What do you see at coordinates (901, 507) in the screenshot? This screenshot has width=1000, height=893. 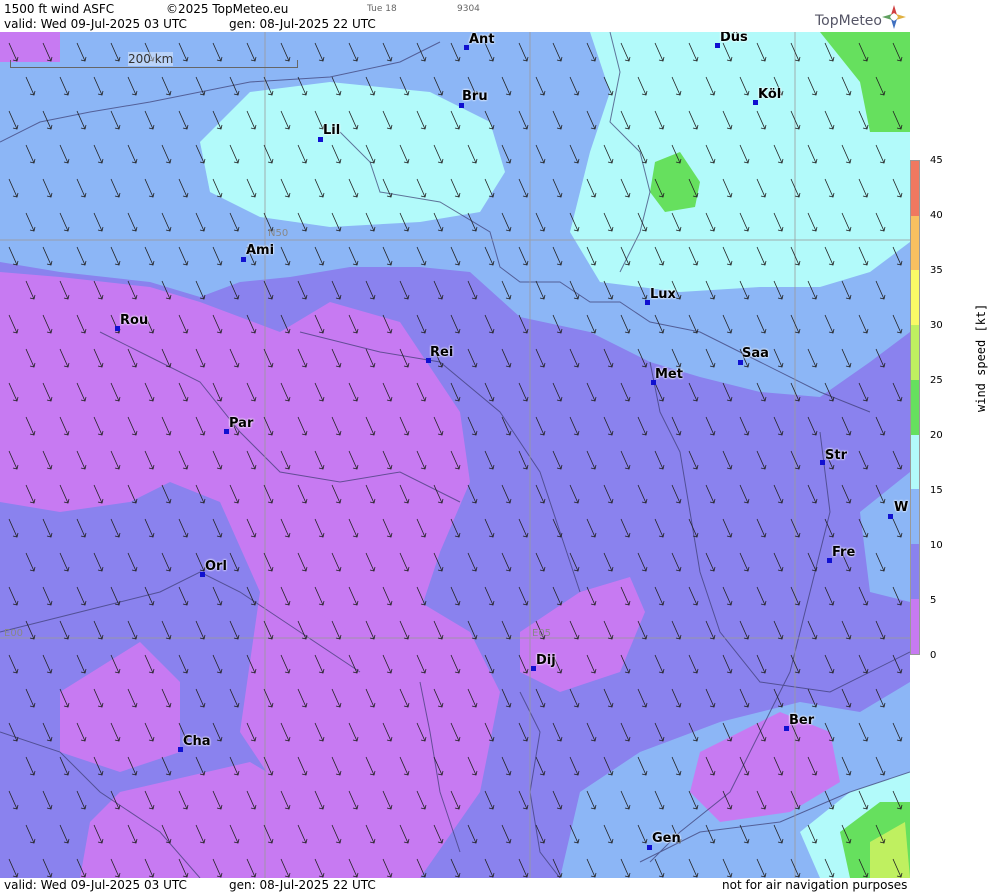 I see `city-label-w: W` at bounding box center [901, 507].